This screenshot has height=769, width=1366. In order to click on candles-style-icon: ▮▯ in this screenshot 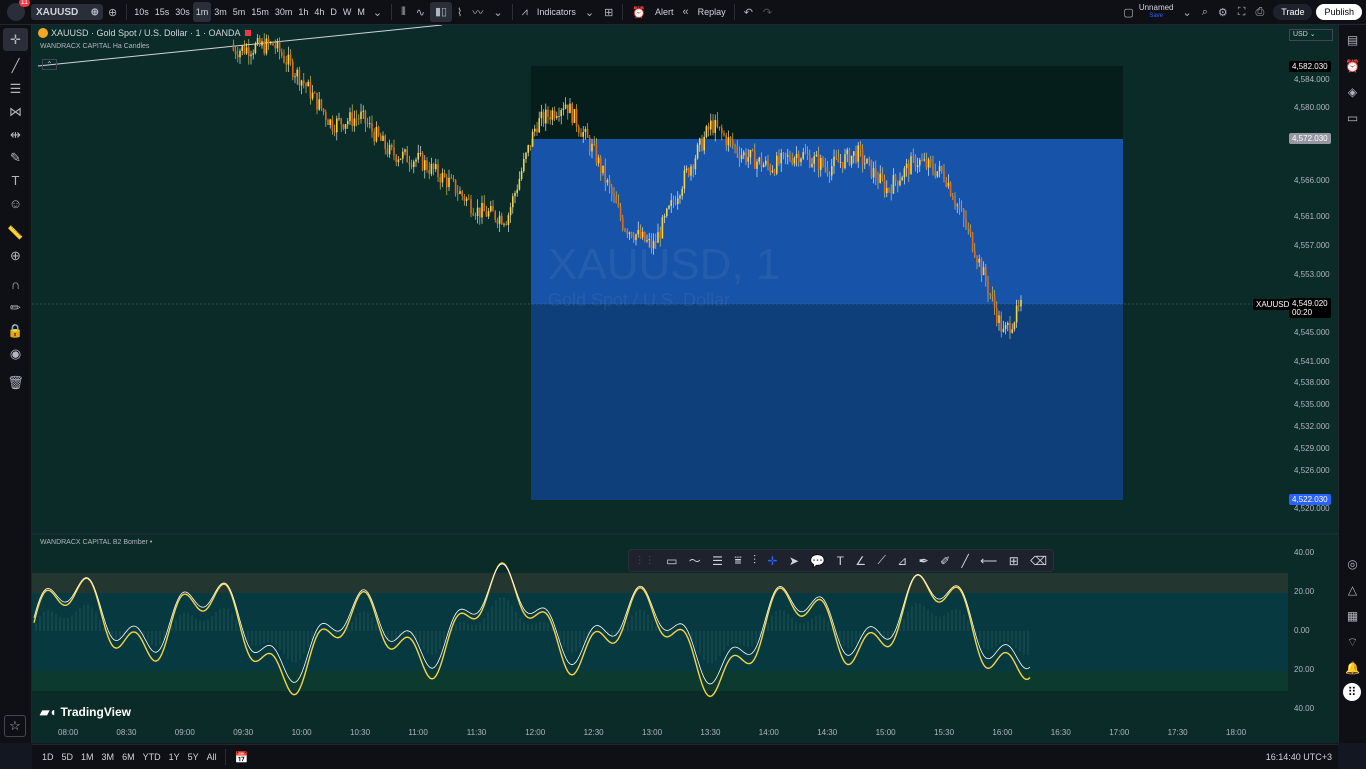, I will do `click(441, 12)`.